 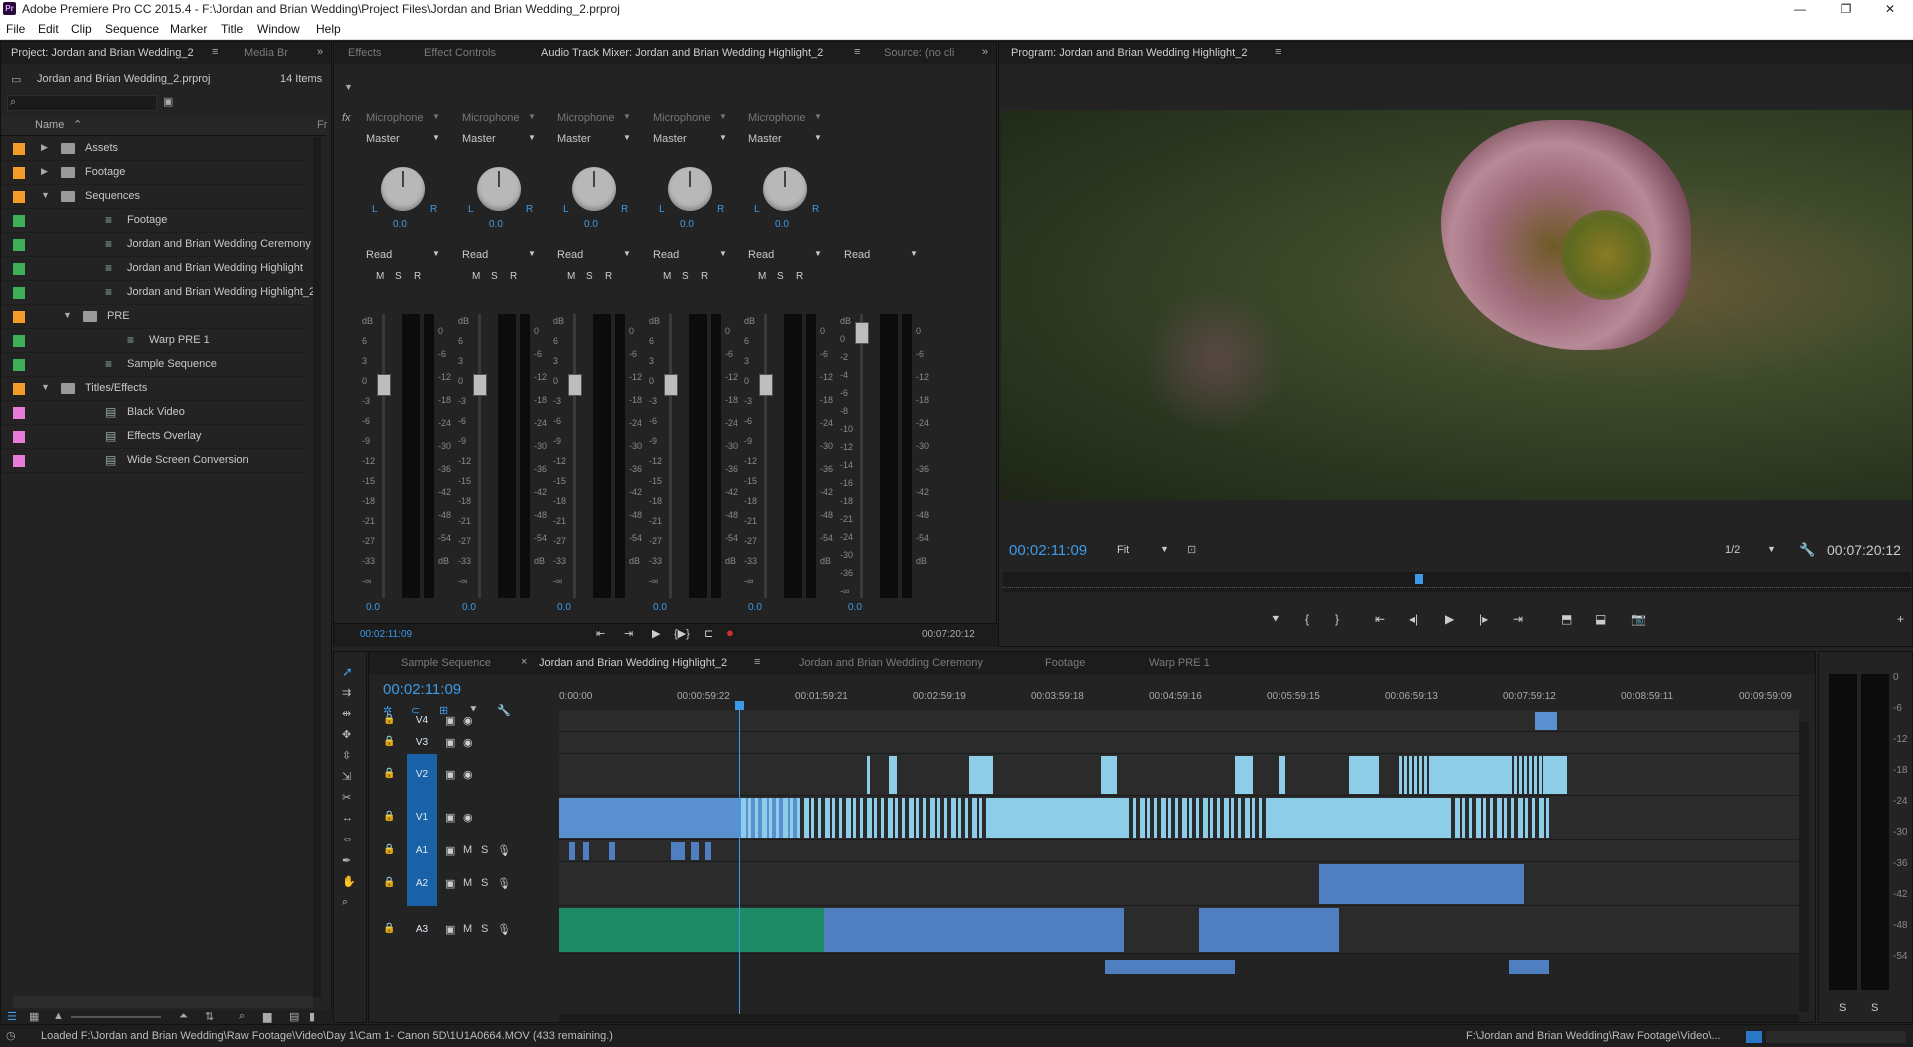 I want to click on icon-view-icon: ▦, so click(x=34, y=1016).